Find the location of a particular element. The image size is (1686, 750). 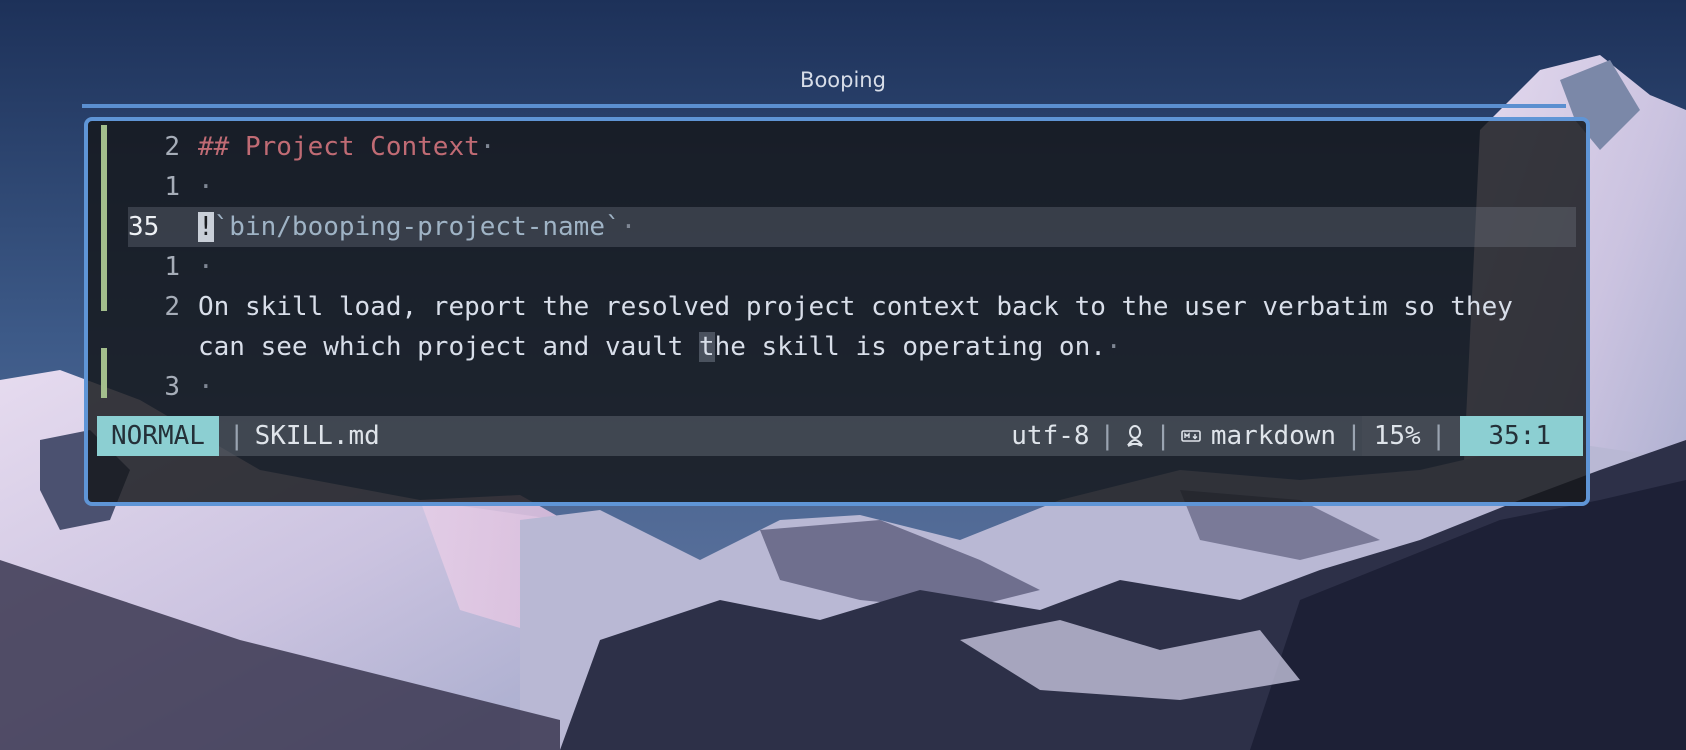

block-cursor: ! is located at coordinates (206, 227).